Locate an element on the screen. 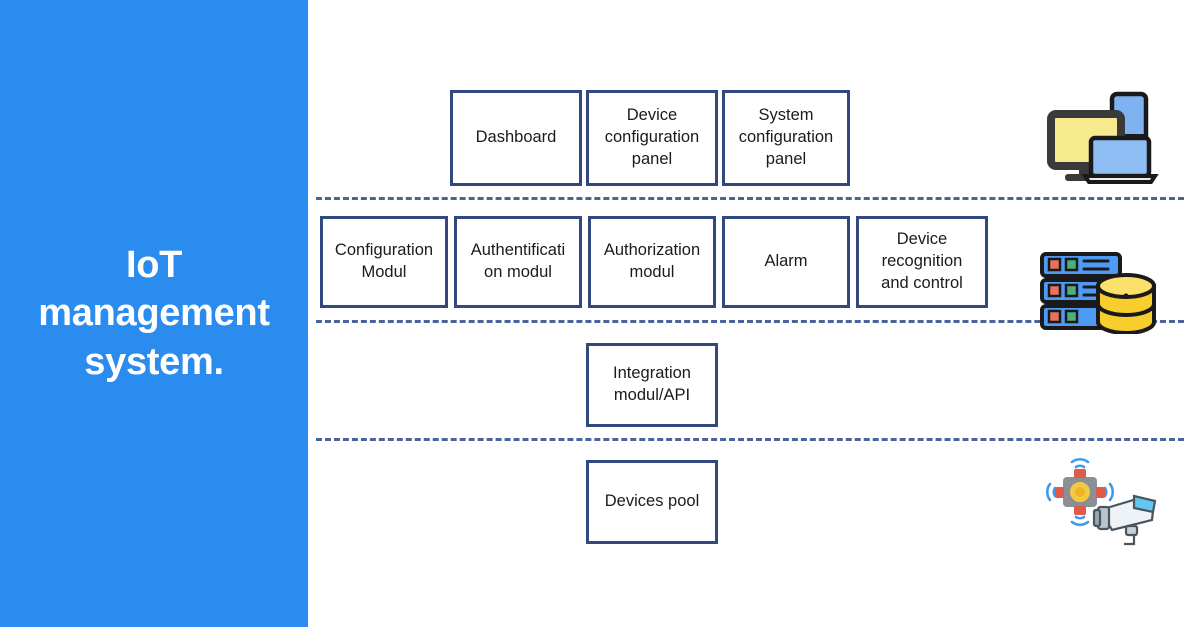  server-database-icon is located at coordinates (1097, 291).